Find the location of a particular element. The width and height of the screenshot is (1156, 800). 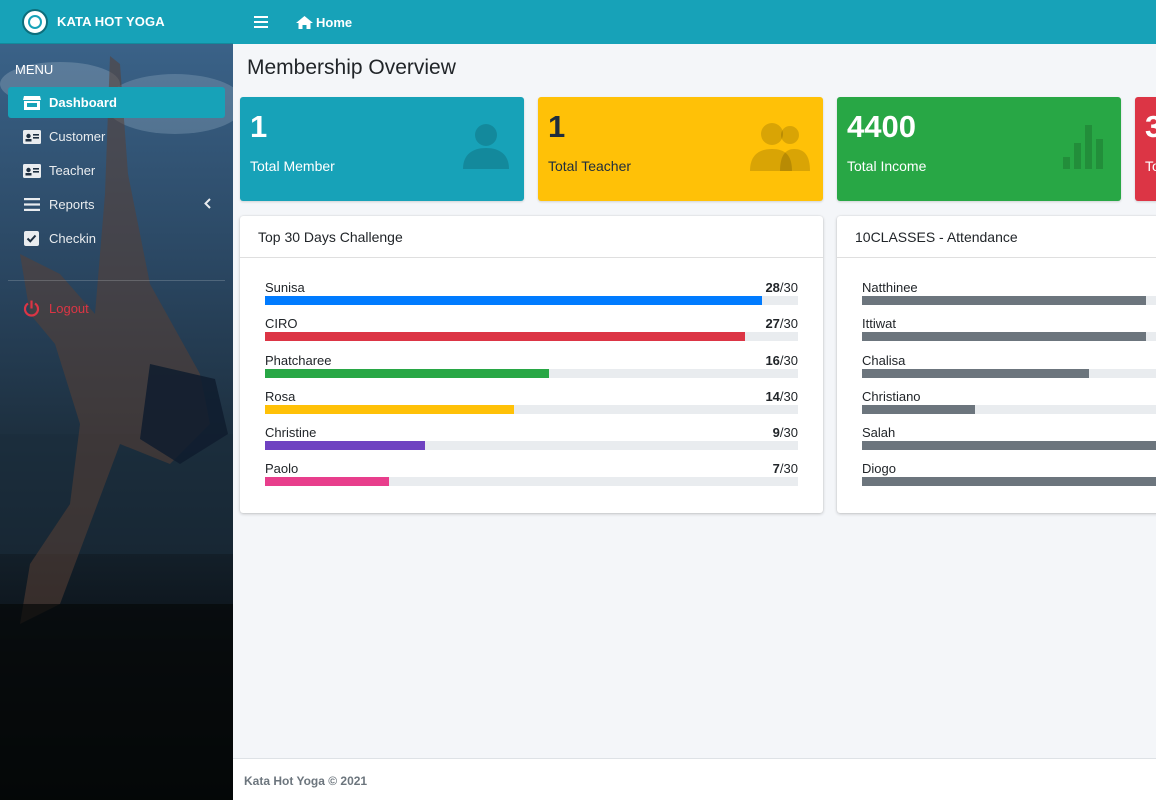

power-icon is located at coordinates (31, 308).